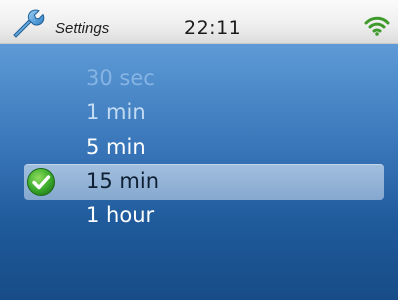  I want to click on option-1-hour: 1 hour, so click(204, 217).